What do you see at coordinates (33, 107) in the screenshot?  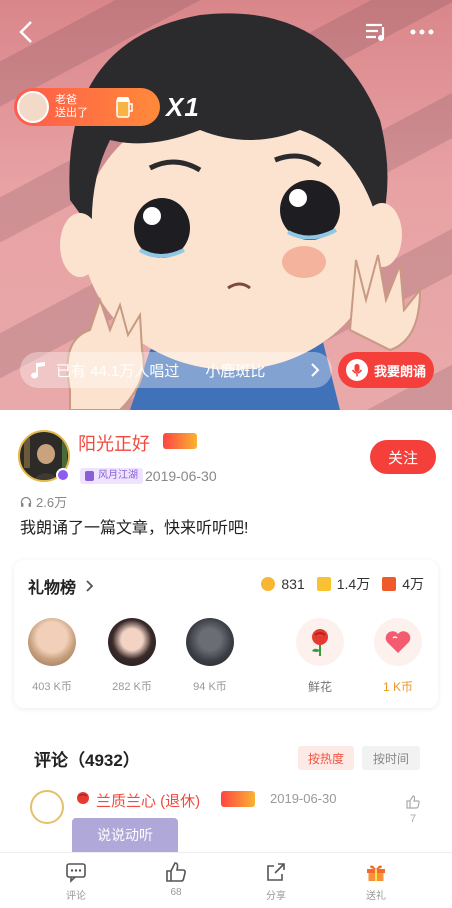 I see `gift-sender-avatar` at bounding box center [33, 107].